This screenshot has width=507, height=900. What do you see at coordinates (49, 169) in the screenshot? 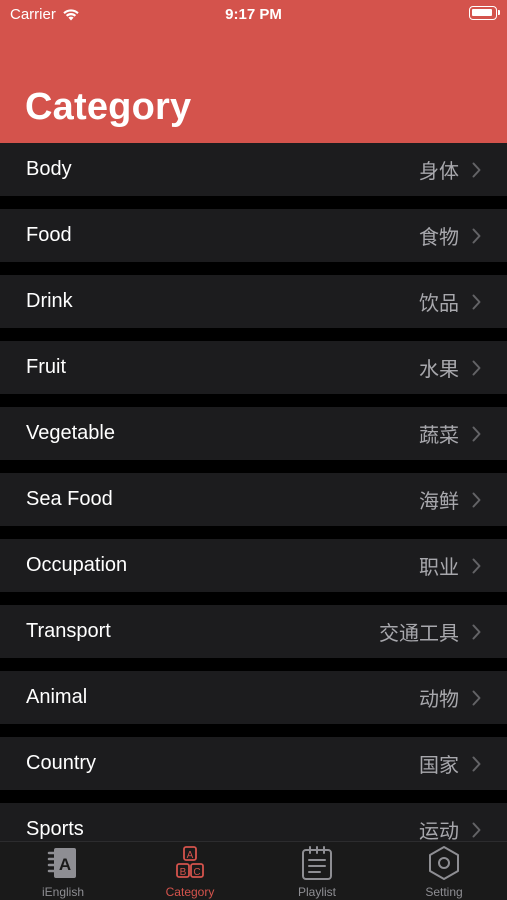
I see `category-label: Body` at bounding box center [49, 169].